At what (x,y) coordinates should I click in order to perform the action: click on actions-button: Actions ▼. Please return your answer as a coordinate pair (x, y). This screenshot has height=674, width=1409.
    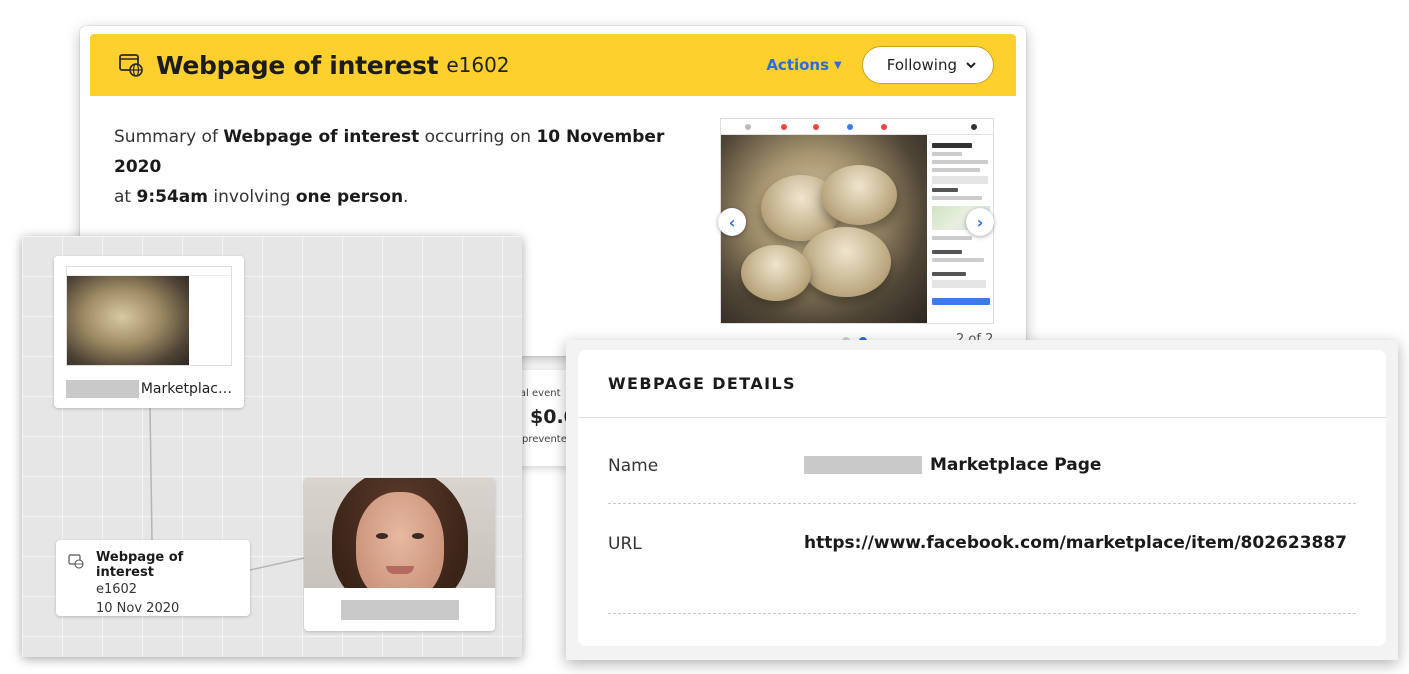
    Looking at the image, I should click on (803, 65).